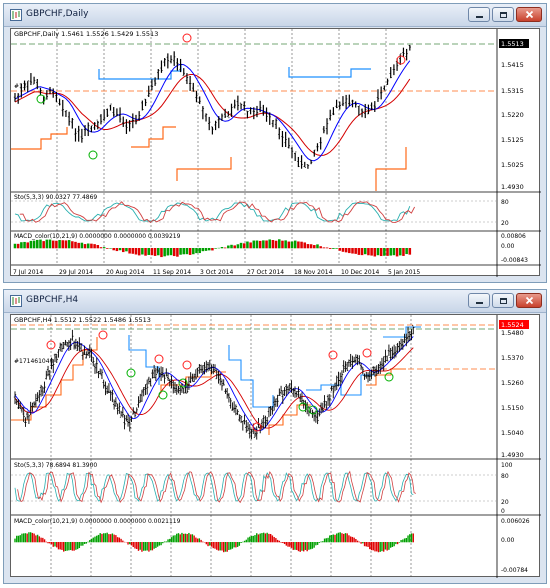 The width and height of the screenshot is (550, 588). Describe the element at coordinates (275, 15) in the screenshot. I see `window-titlebar: GBPCHF,Daily` at that location.